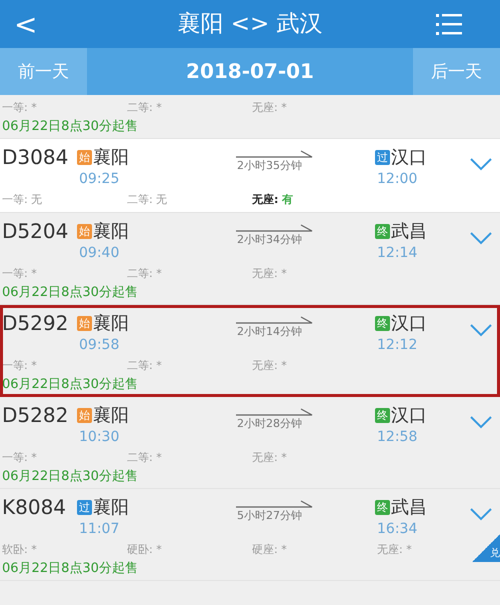 This screenshot has width=500, height=605. Describe the element at coordinates (35, 507) in the screenshot. I see `train-number: K8084` at that location.